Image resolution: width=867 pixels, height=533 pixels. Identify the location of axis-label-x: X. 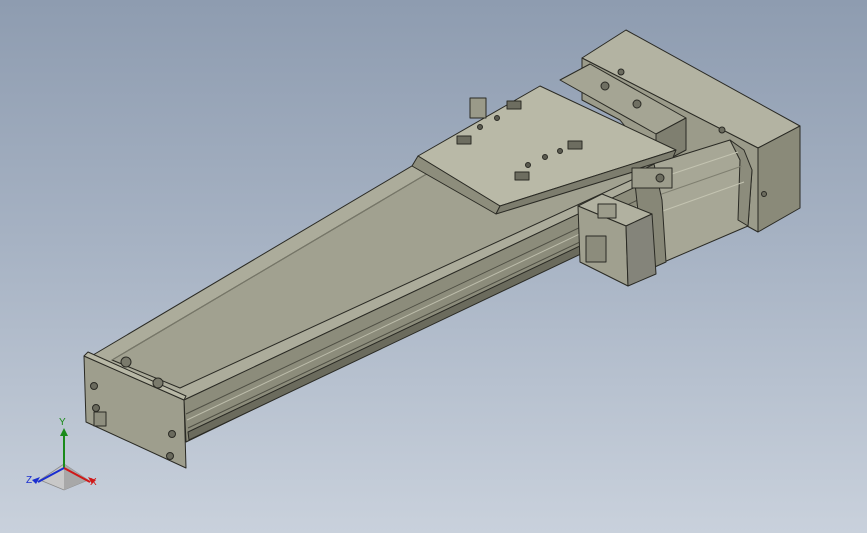
(93, 482).